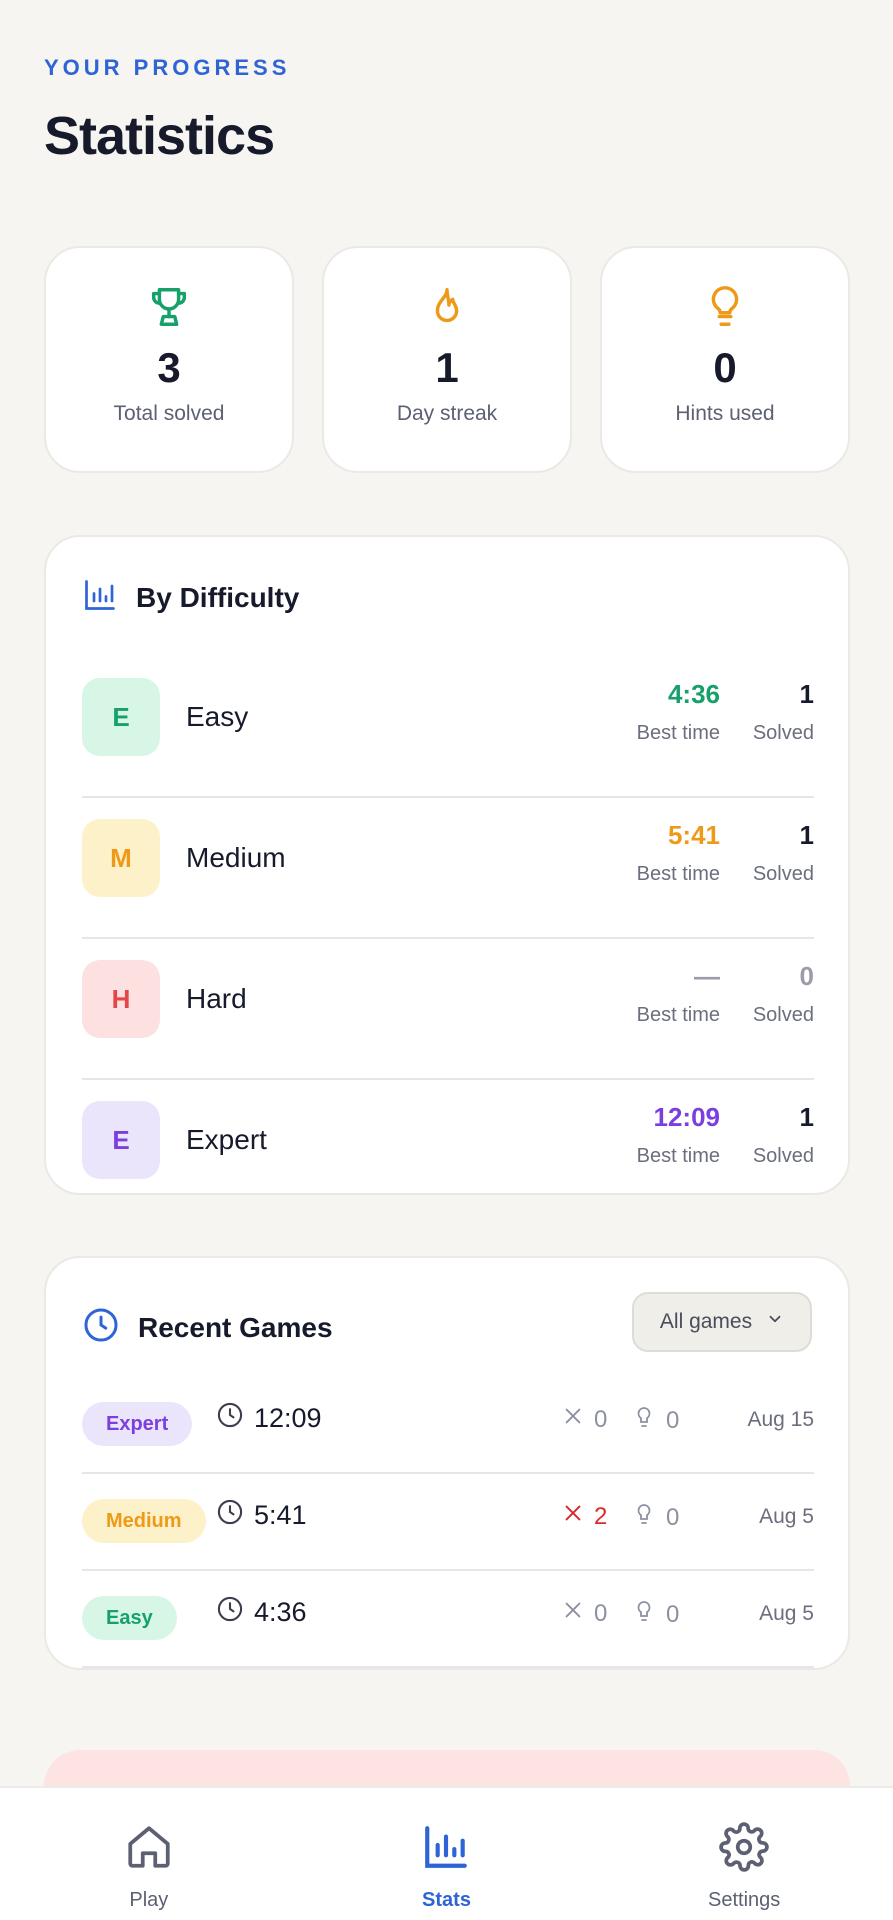  What do you see at coordinates (687, 1117) in the screenshot?
I see `best-time-value: 12:09` at bounding box center [687, 1117].